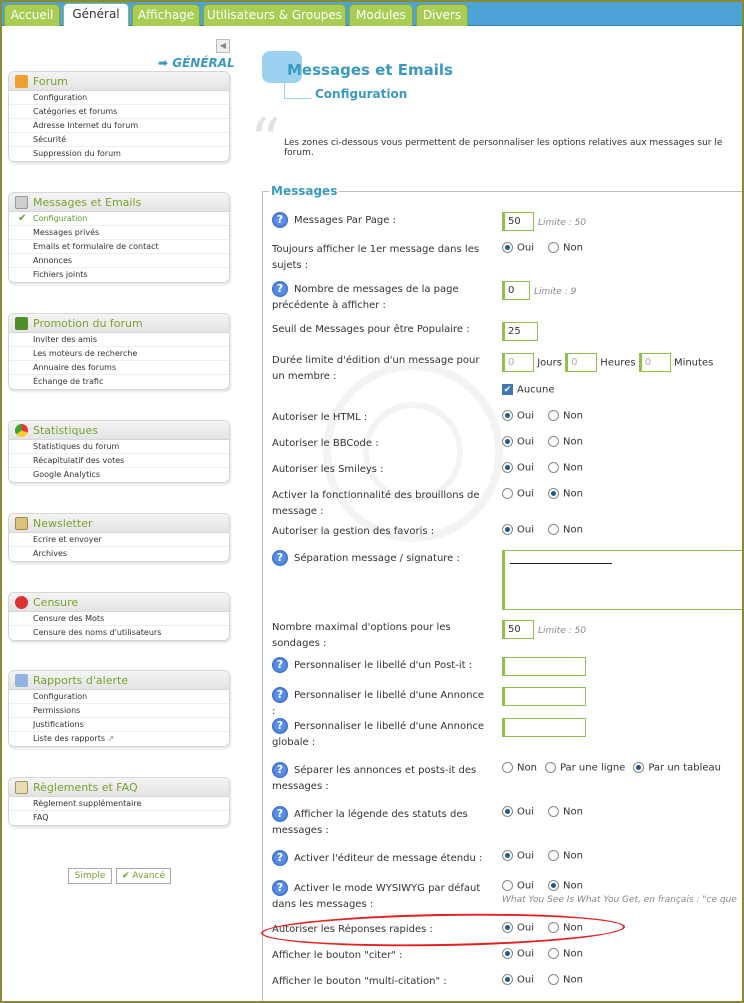  Describe the element at coordinates (693, 363) in the screenshot. I see `minutes-label: Minutes` at that location.